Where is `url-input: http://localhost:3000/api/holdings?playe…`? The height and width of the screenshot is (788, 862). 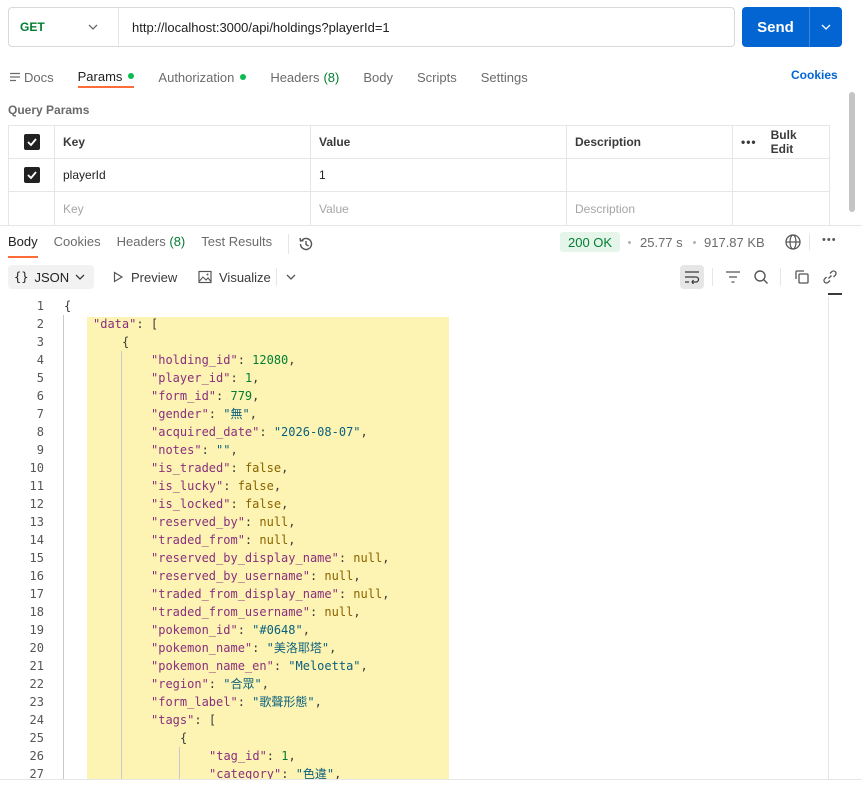 url-input: http://localhost:3000/api/holdings?playe… is located at coordinates (426, 27).